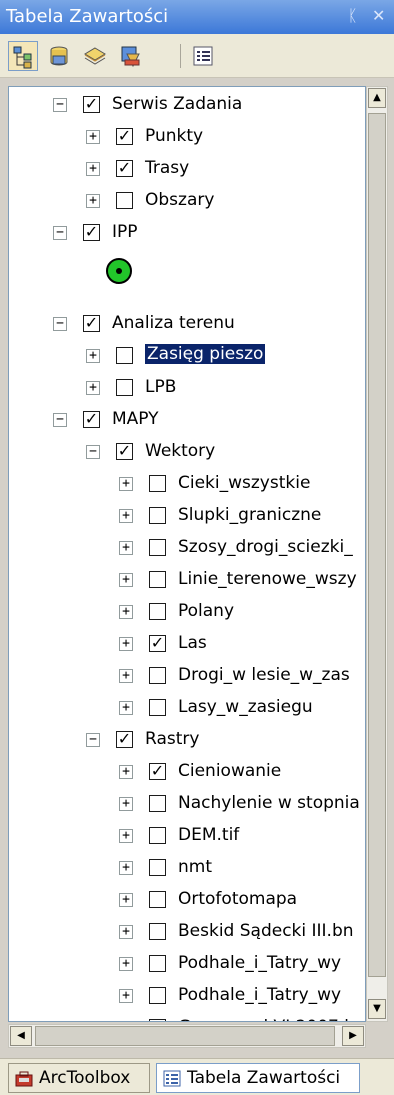 The width and height of the screenshot is (394, 1095). Describe the element at coordinates (177, 104) in the screenshot. I see `layer-label: Serwis Zadania` at that location.